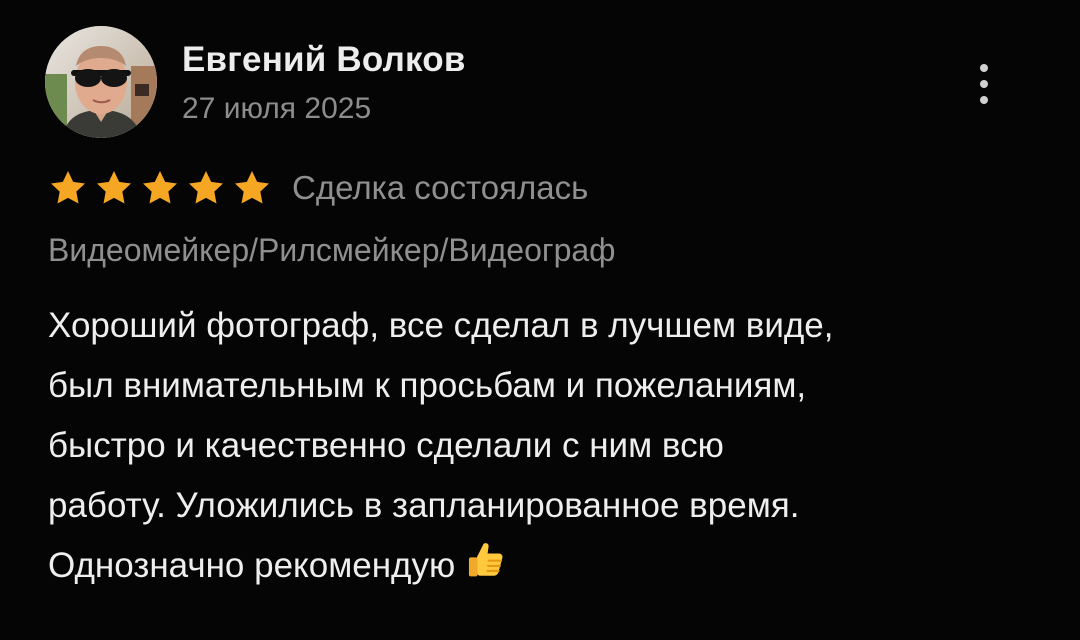 The width and height of the screenshot is (1080, 640). Describe the element at coordinates (277, 108) in the screenshot. I see `review-date: 27 июля 2025` at that location.